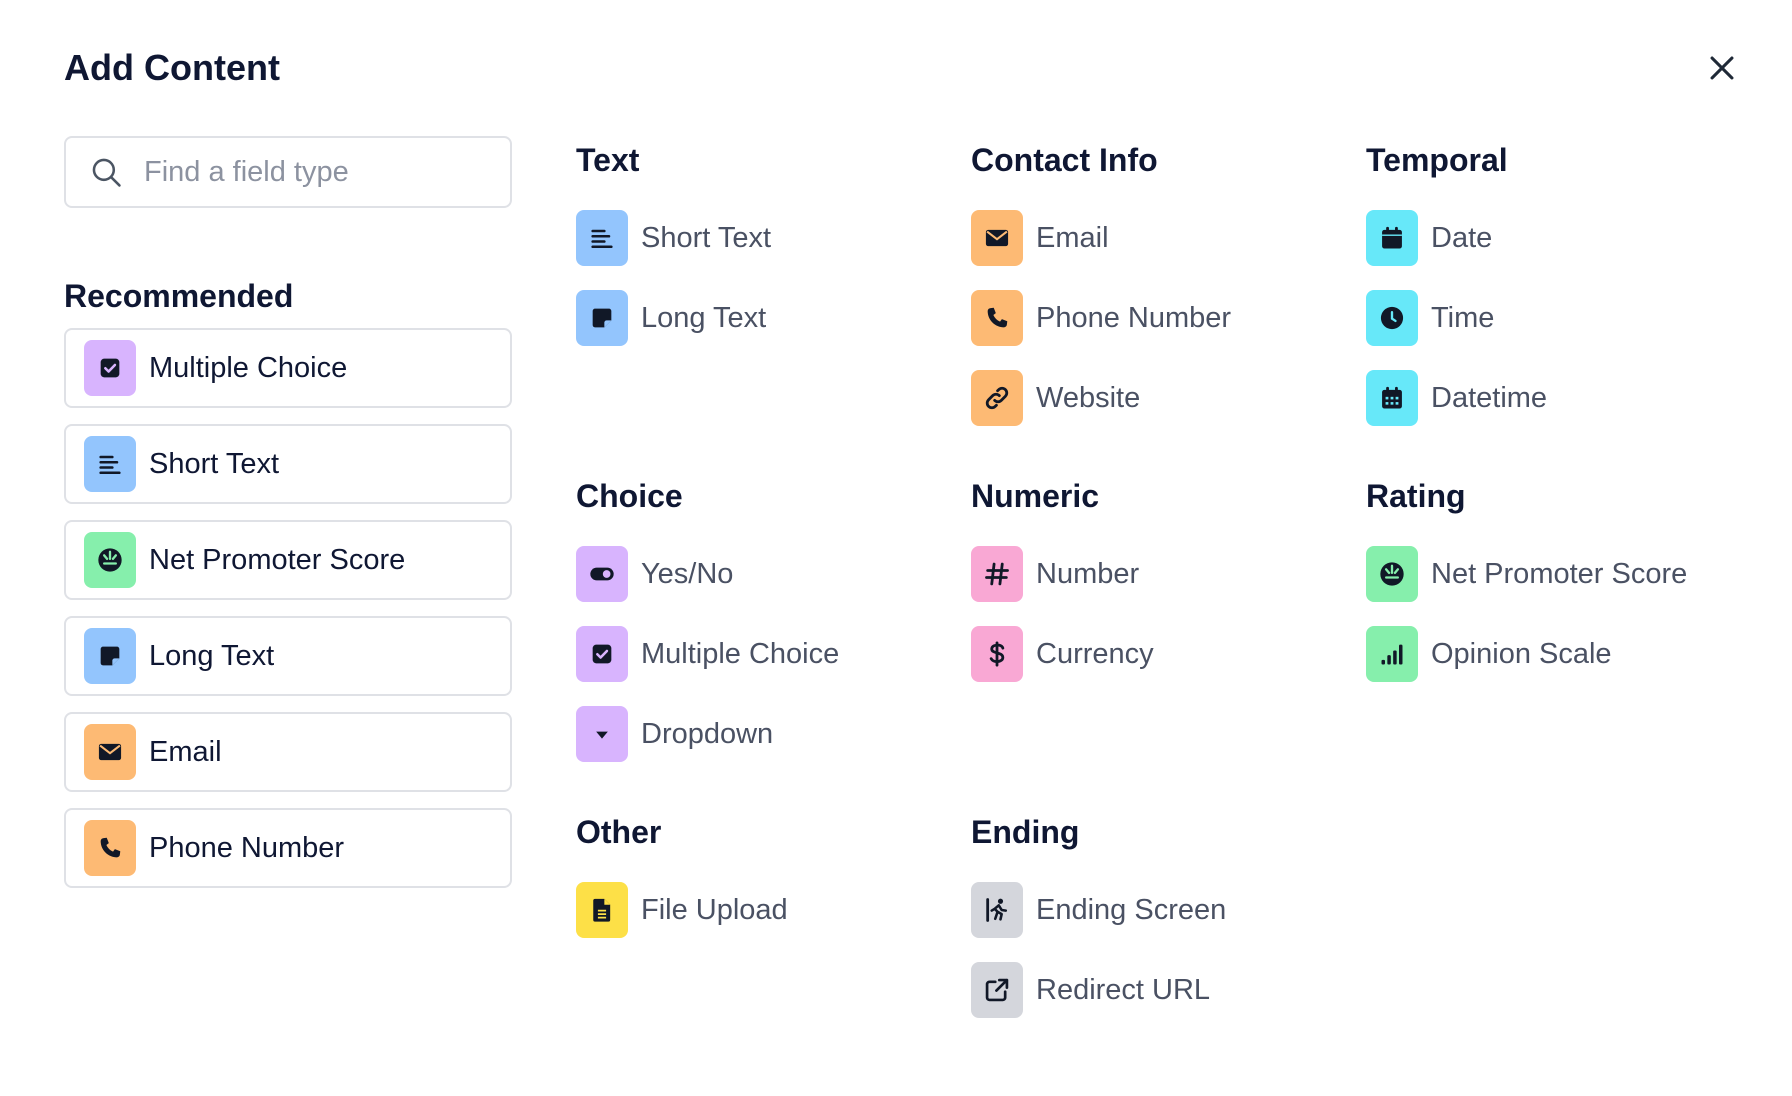 This screenshot has width=1792, height=1096. I want to click on field-type-long-text: Long Text, so click(673, 318).